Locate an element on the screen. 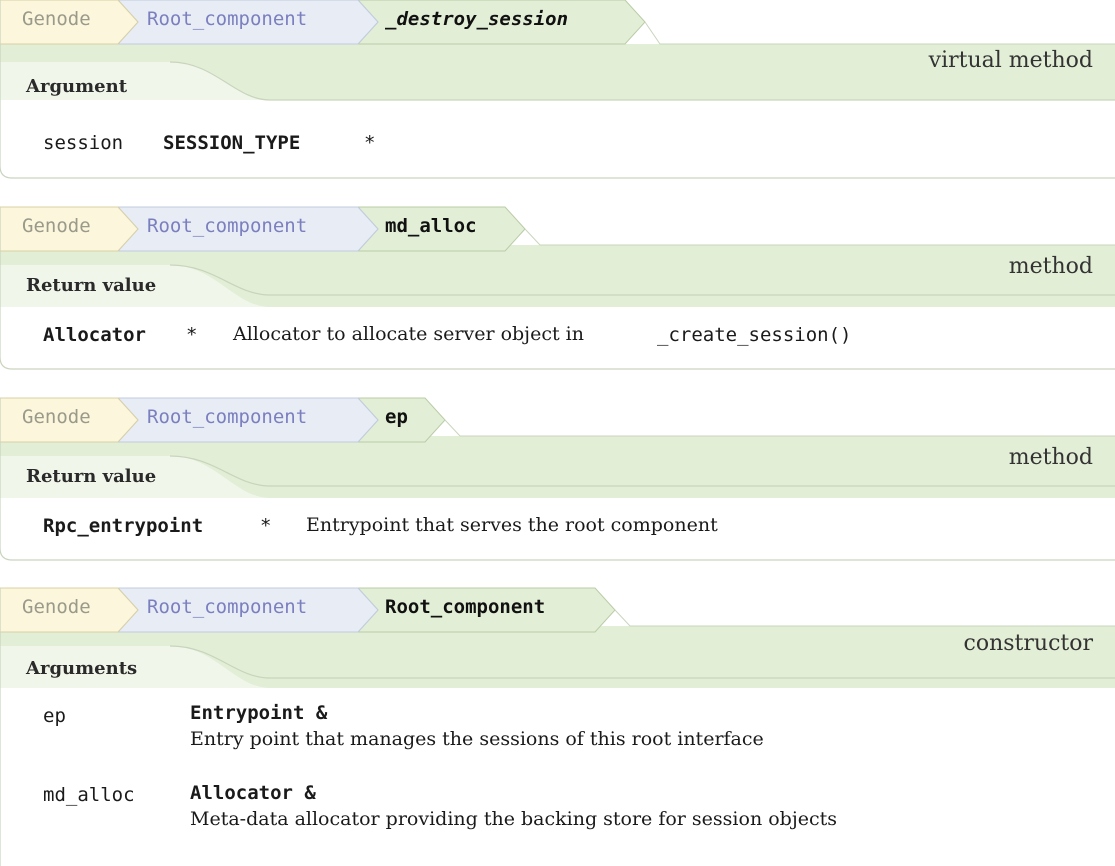 This screenshot has width=1115, height=866. breadcrumb-current: Root_component is located at coordinates (465, 607).